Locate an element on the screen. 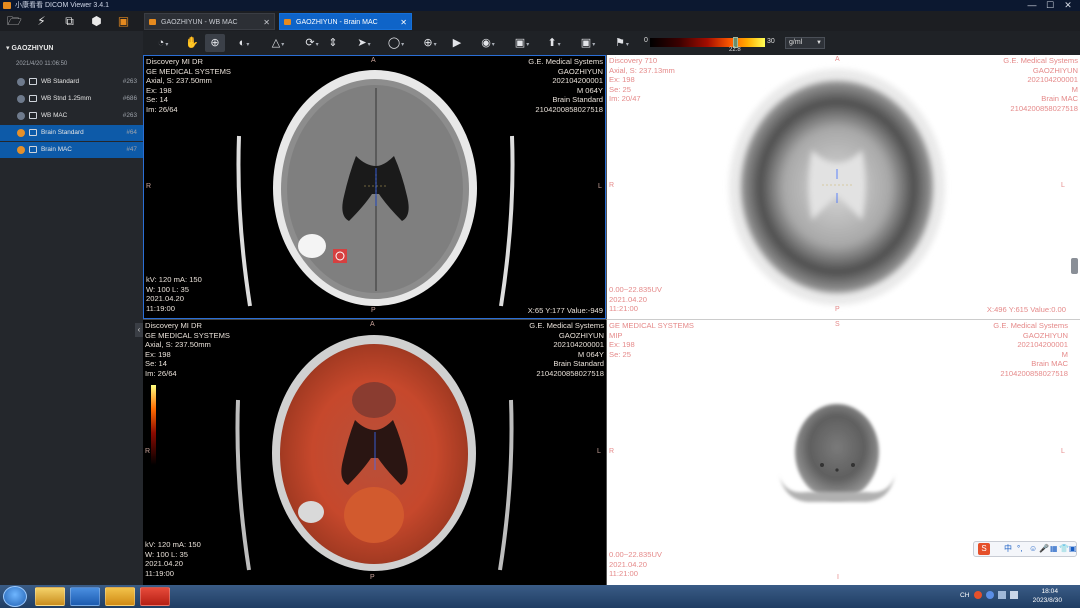  pan-hand-icon: ✋ is located at coordinates (192, 43).